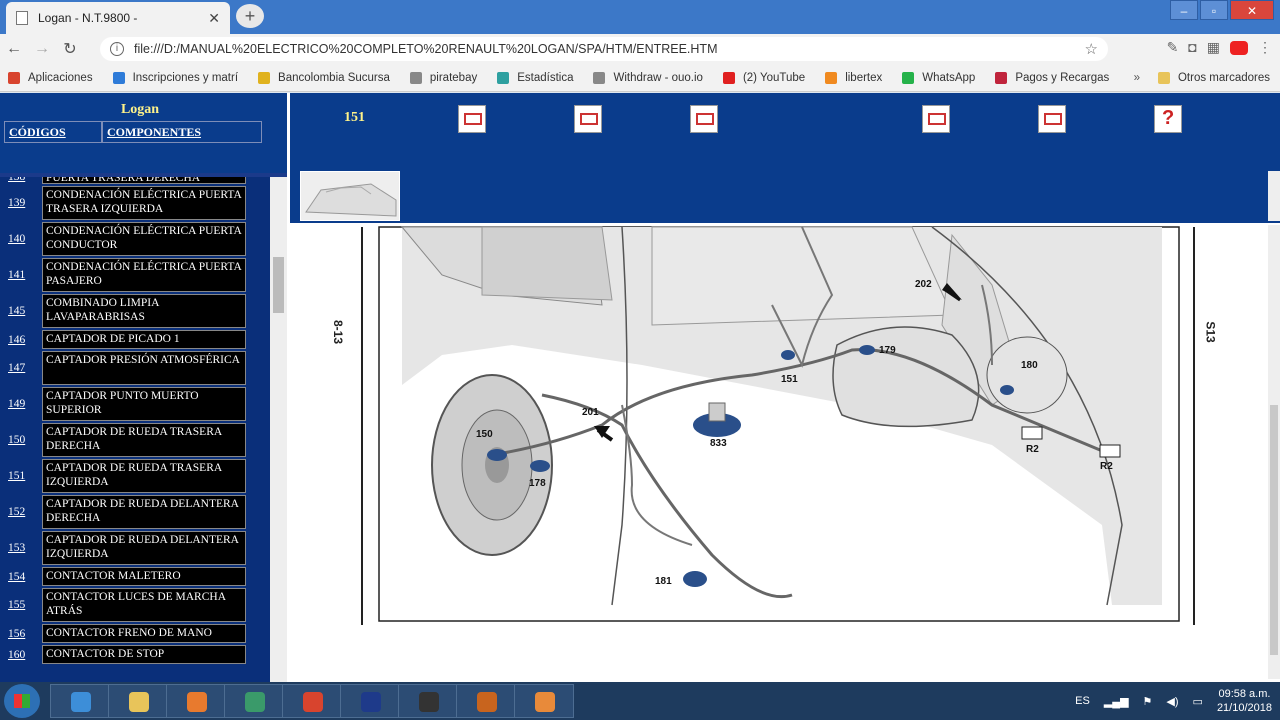 The width and height of the screenshot is (1280, 720). Describe the element at coordinates (23, 512) in the screenshot. I see `component-code-link: 152` at that location.